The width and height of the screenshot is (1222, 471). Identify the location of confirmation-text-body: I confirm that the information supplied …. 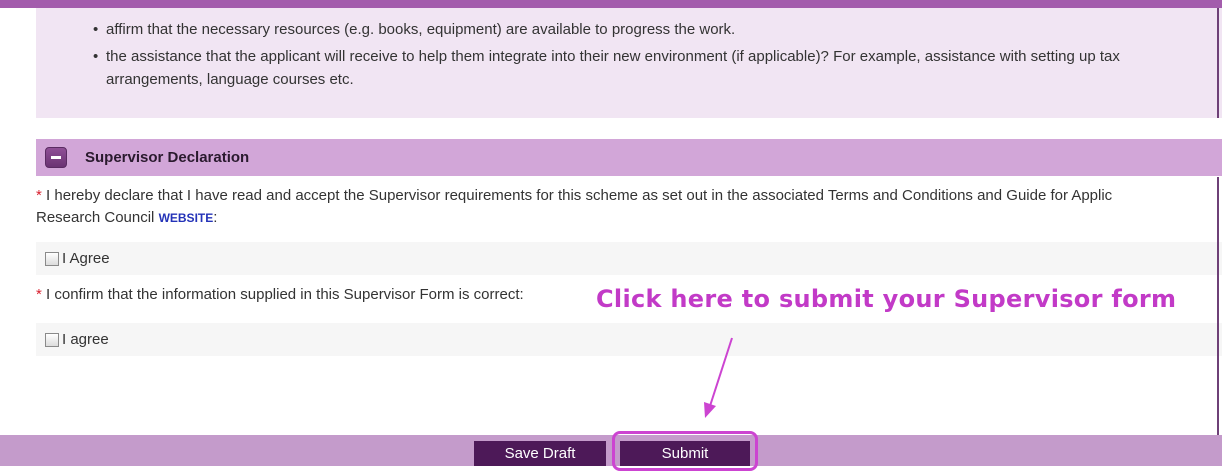
(282, 294).